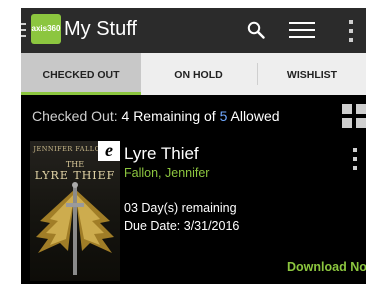  What do you see at coordinates (109, 151) in the screenshot?
I see `ebook-format-badge: e` at bounding box center [109, 151].